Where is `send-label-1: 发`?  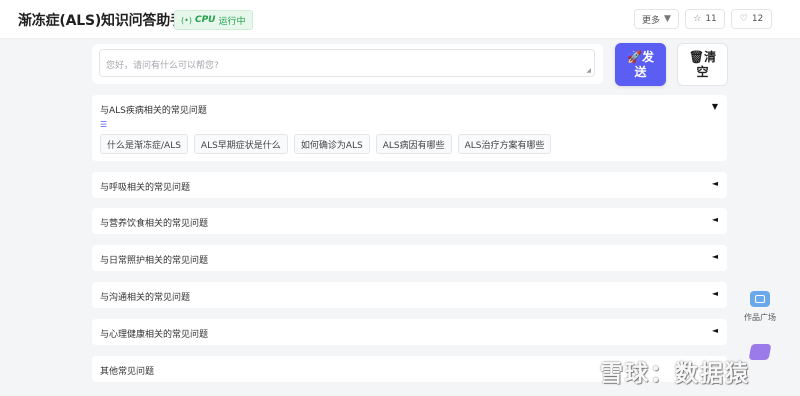
send-label-1: 发 is located at coordinates (647, 56).